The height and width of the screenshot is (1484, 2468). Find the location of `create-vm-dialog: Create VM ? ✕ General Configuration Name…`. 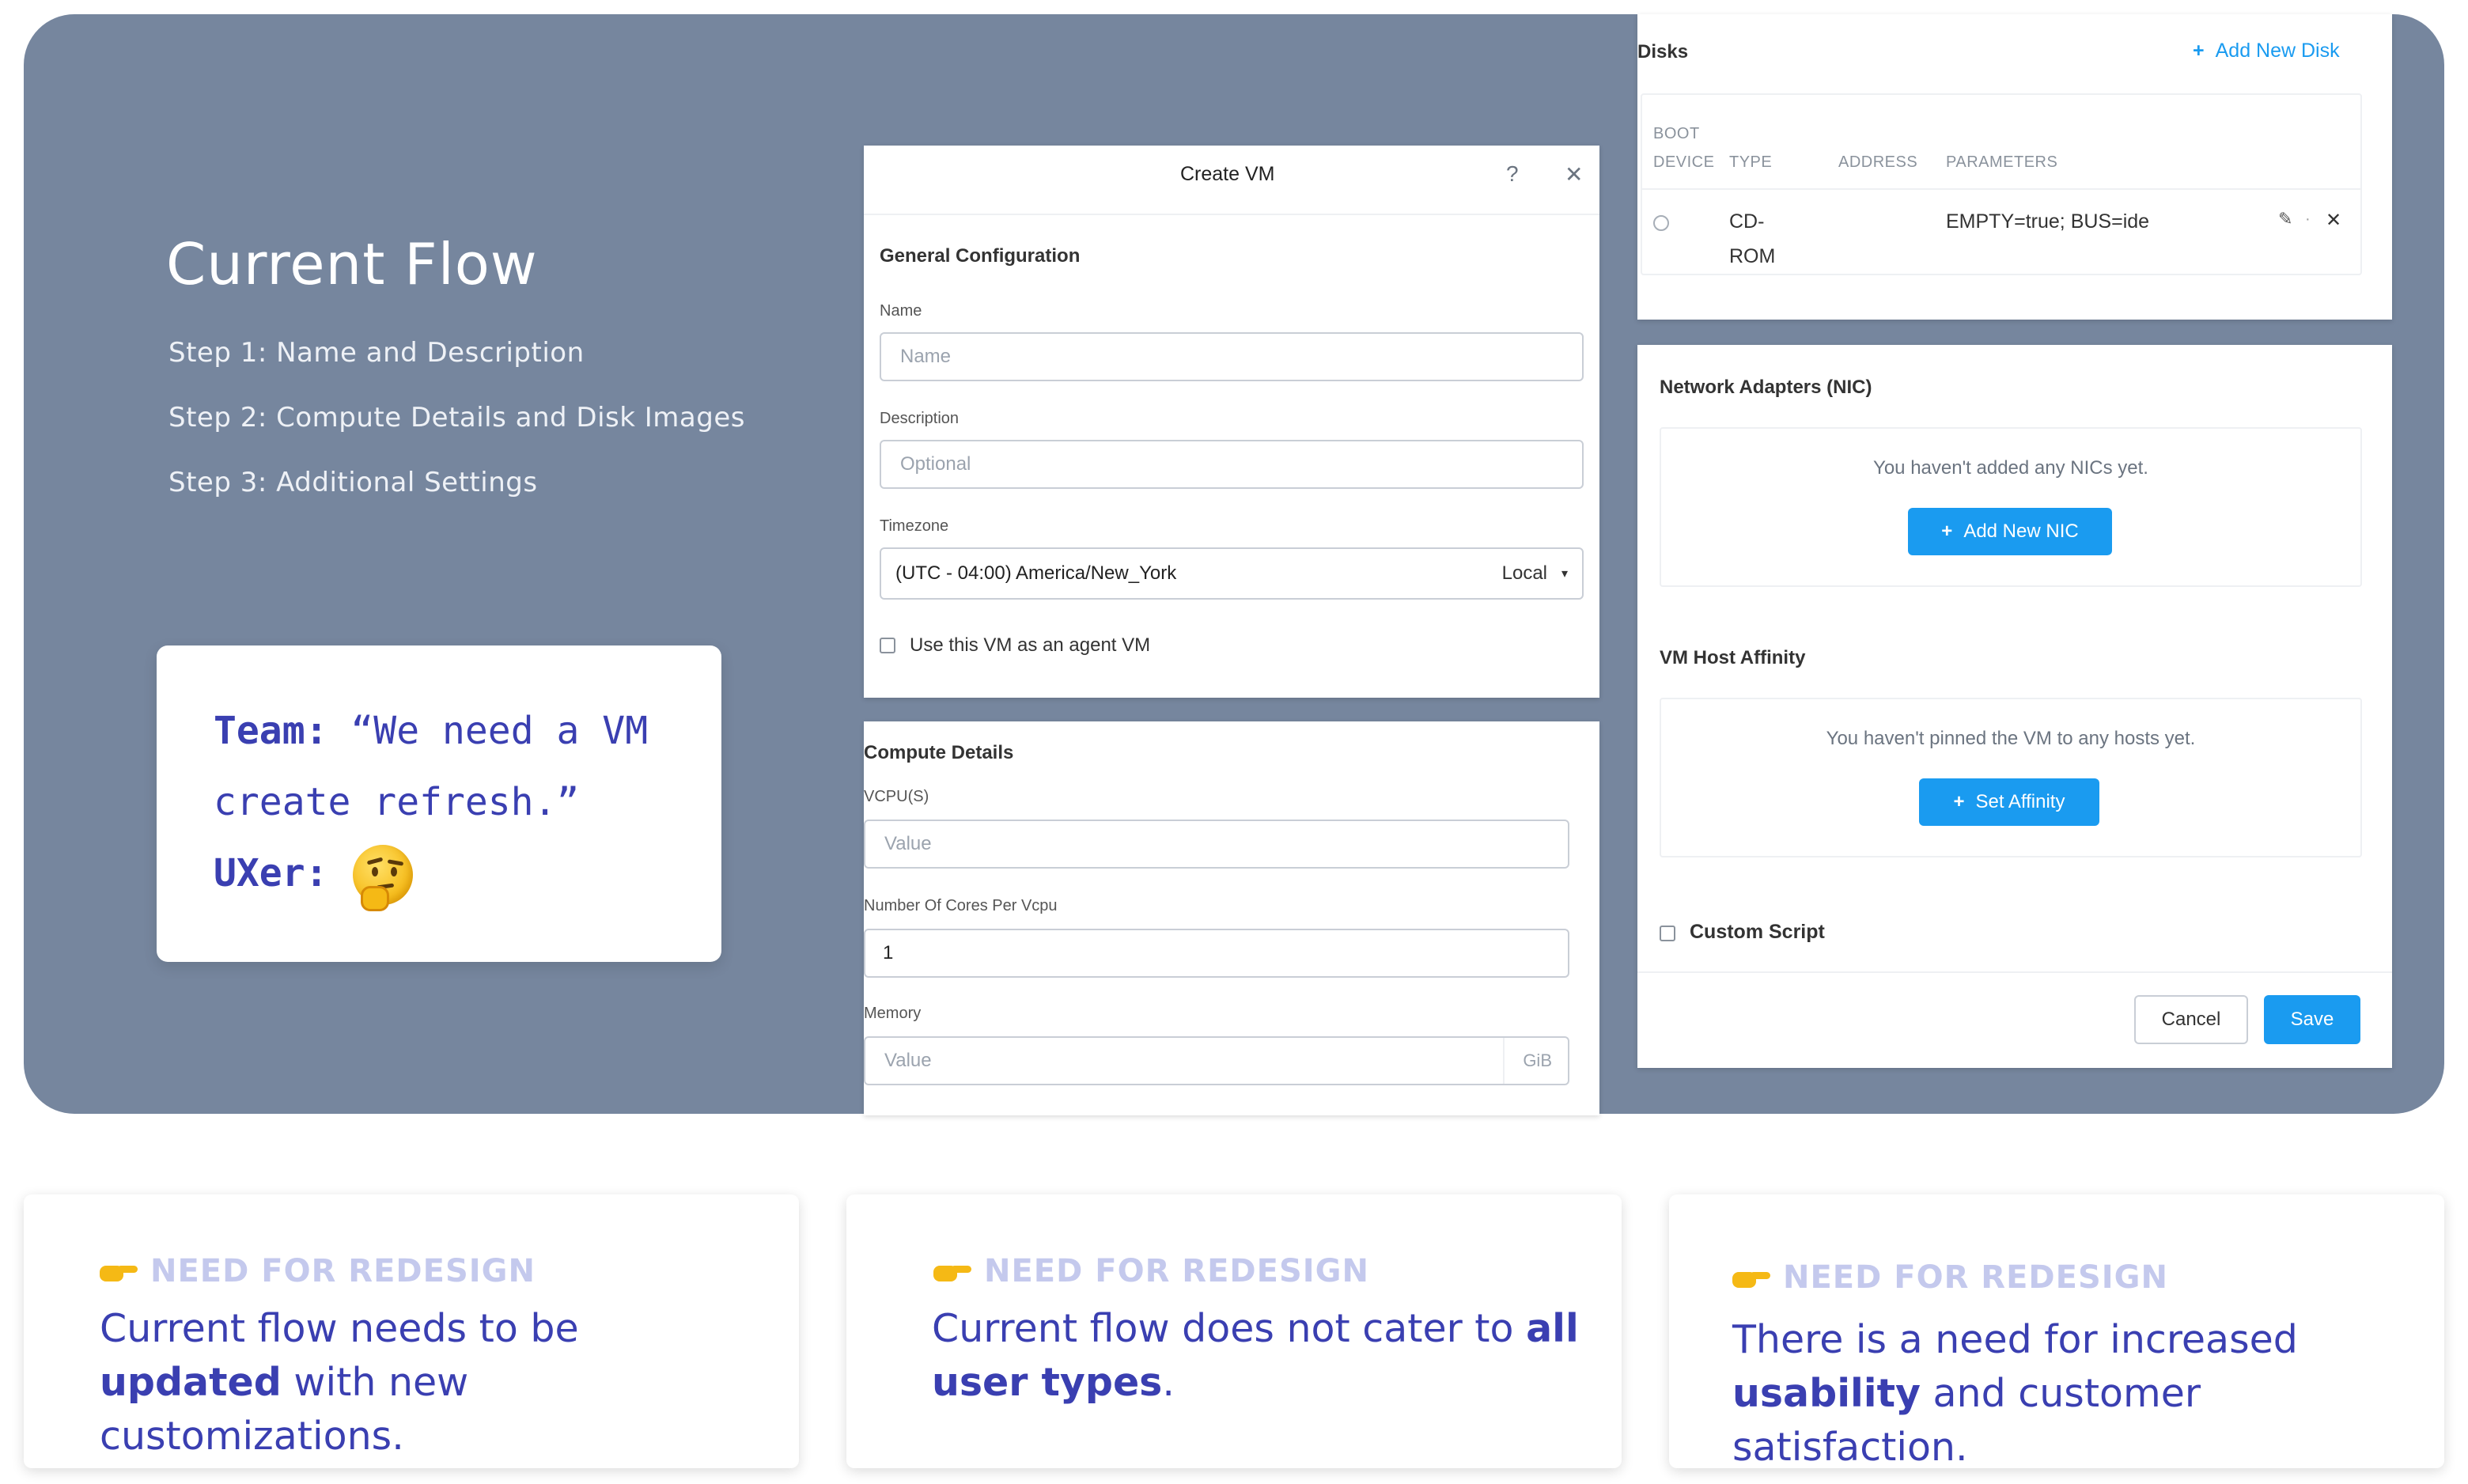

create-vm-dialog: Create VM ? ✕ General Configuration Name… is located at coordinates (1231, 422).